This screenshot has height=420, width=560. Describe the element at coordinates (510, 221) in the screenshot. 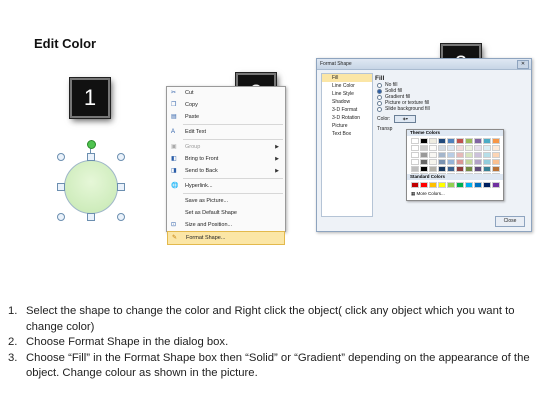

I see `close-button: Close` at that location.